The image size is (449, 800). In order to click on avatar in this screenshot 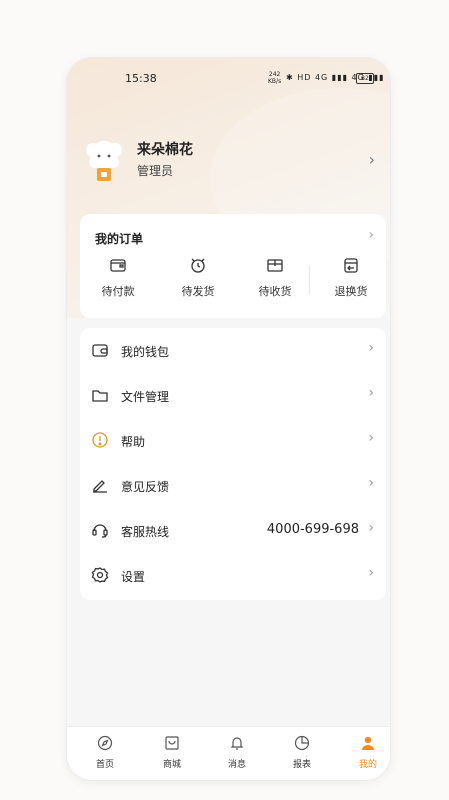, I will do `click(104, 161)`.